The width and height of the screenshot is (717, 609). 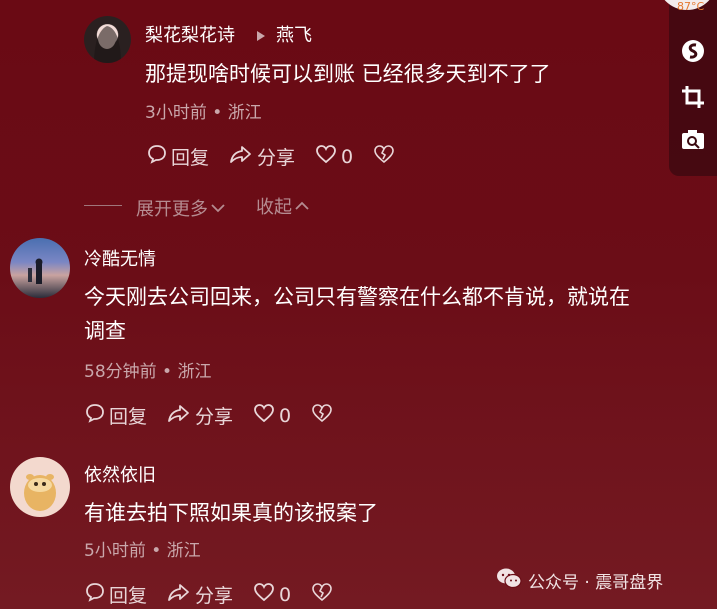 I want to click on chevron-up-icon, so click(x=302, y=206).